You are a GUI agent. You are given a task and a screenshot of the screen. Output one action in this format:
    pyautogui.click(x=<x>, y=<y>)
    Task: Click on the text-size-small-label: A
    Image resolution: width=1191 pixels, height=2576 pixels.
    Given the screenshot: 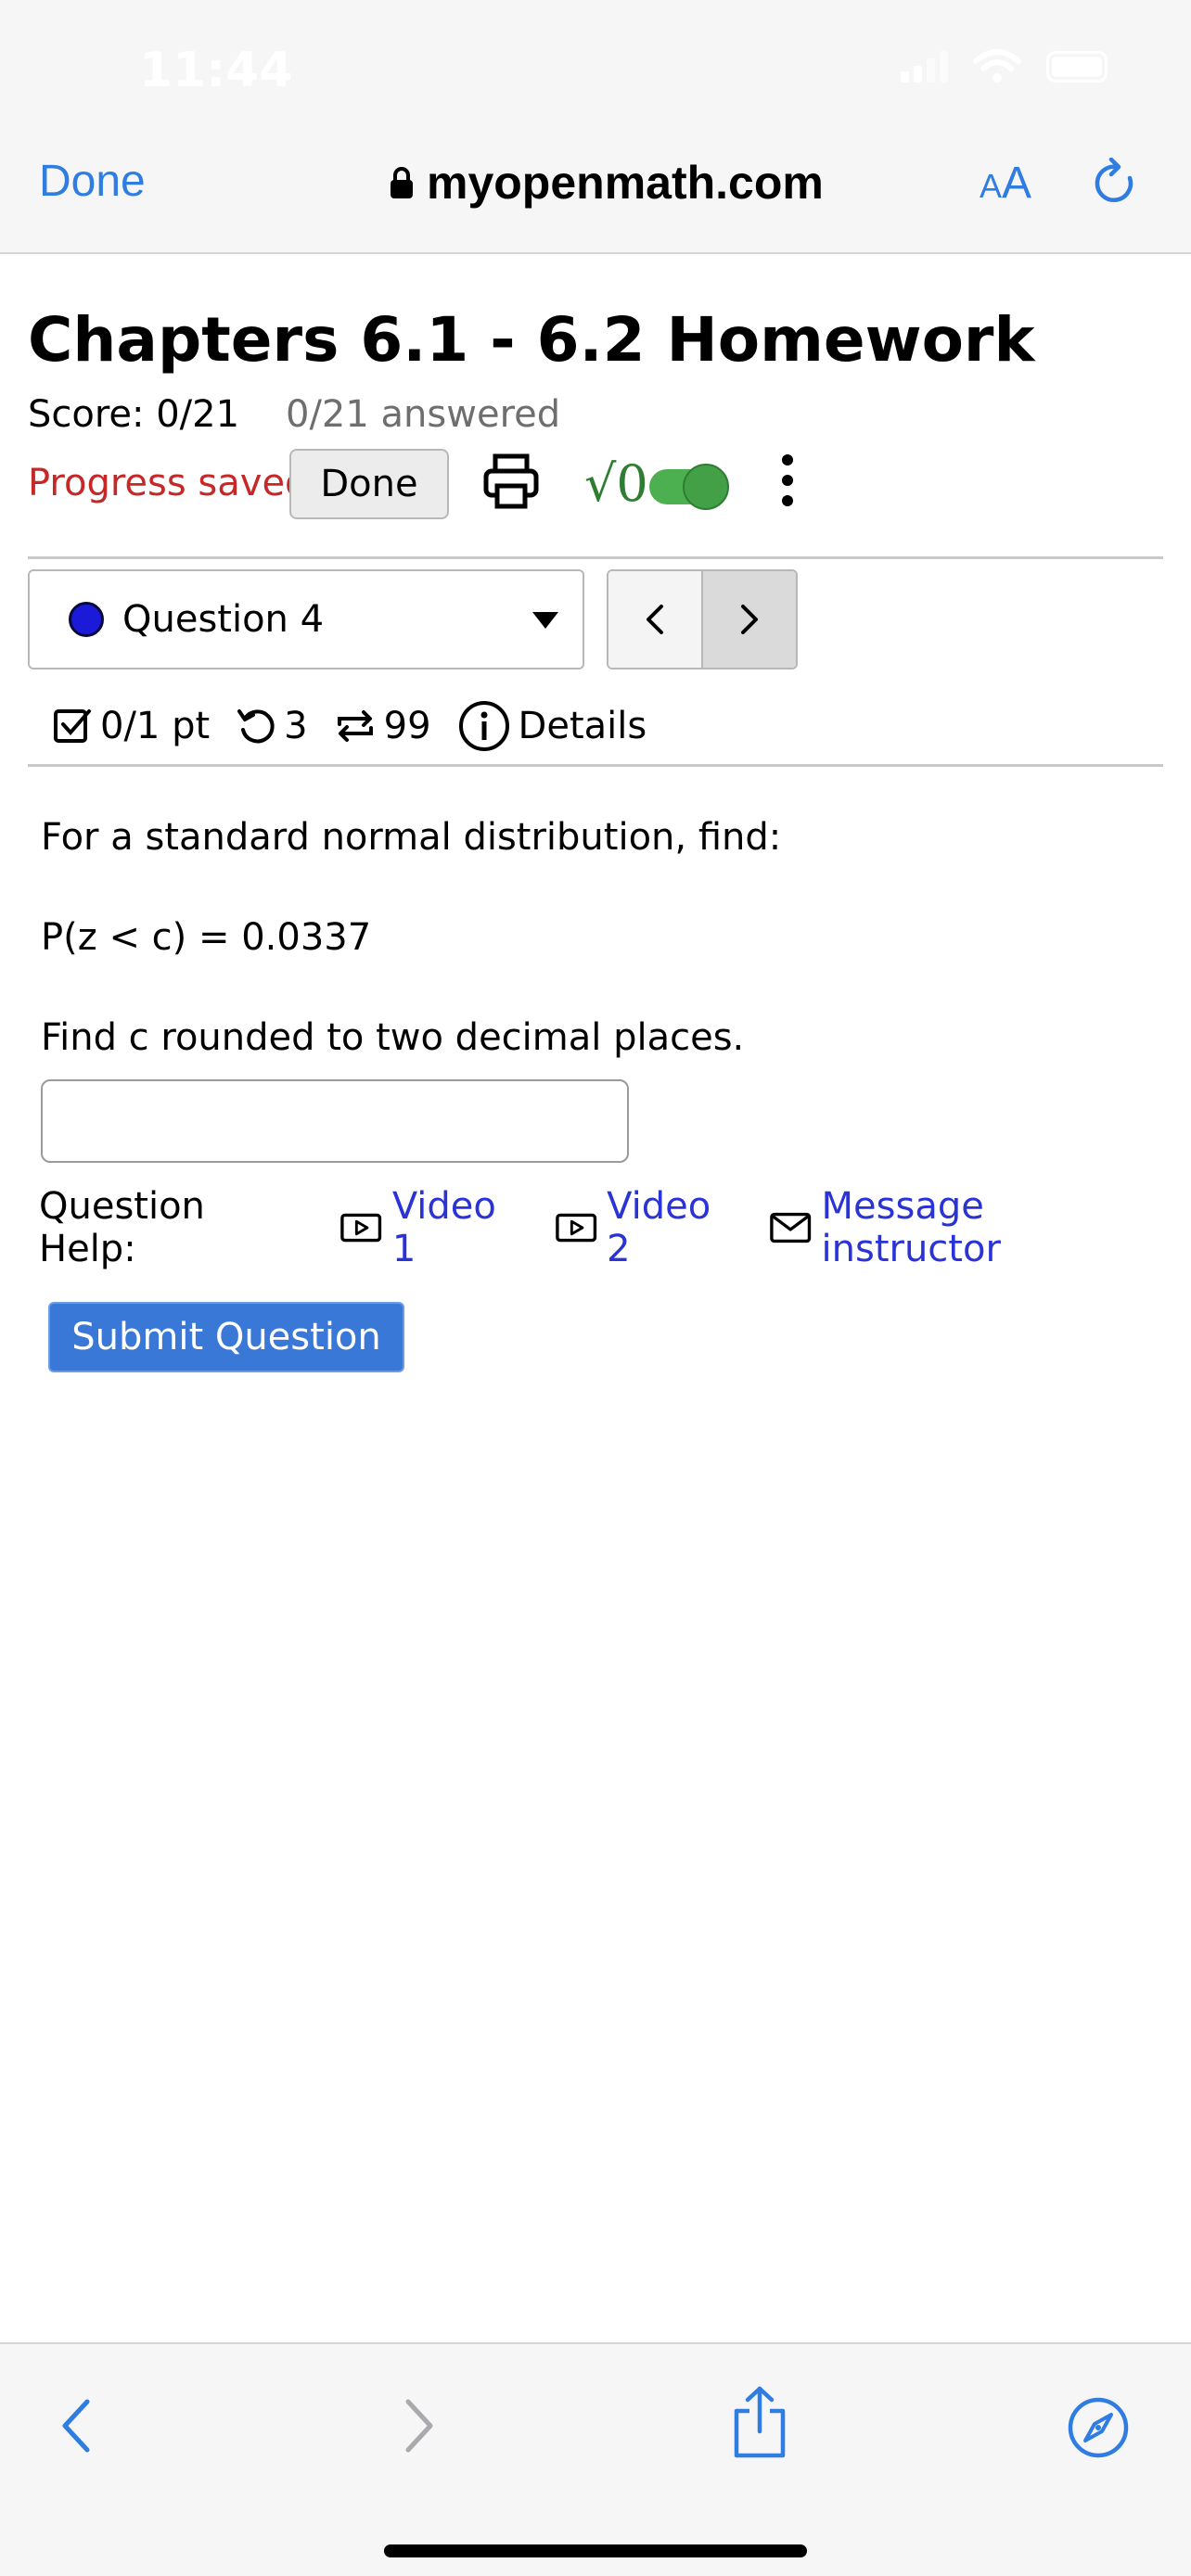 What is the action you would take?
    pyautogui.click(x=992, y=186)
    